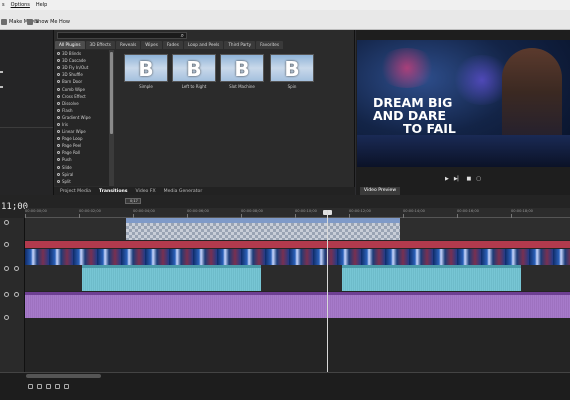 This screenshot has width=570, height=400. I want to click on list-item: 3D Shuffle, so click(84, 74).